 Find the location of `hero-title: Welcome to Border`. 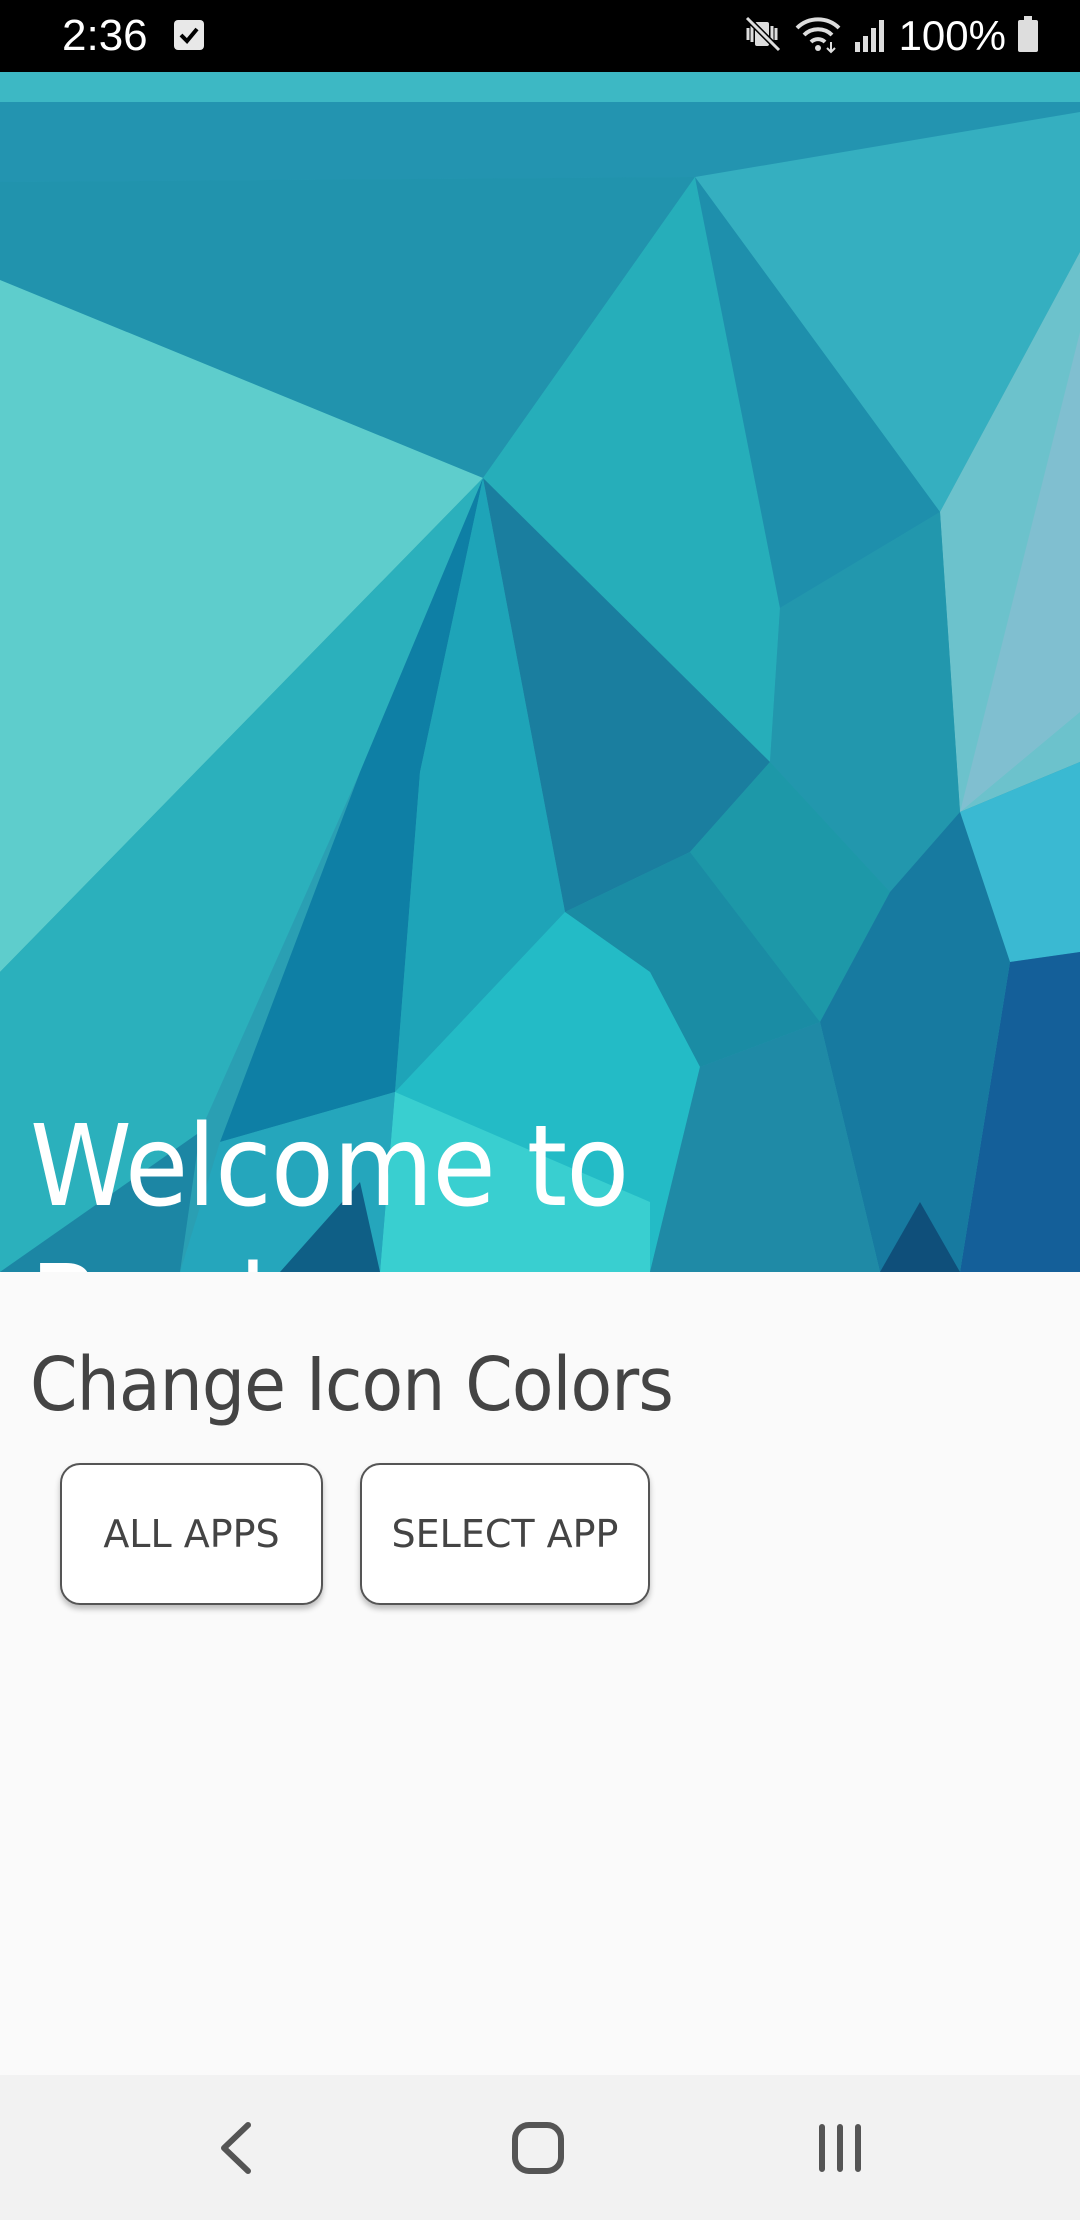

hero-title: Welcome to Border is located at coordinates (329, 1187).